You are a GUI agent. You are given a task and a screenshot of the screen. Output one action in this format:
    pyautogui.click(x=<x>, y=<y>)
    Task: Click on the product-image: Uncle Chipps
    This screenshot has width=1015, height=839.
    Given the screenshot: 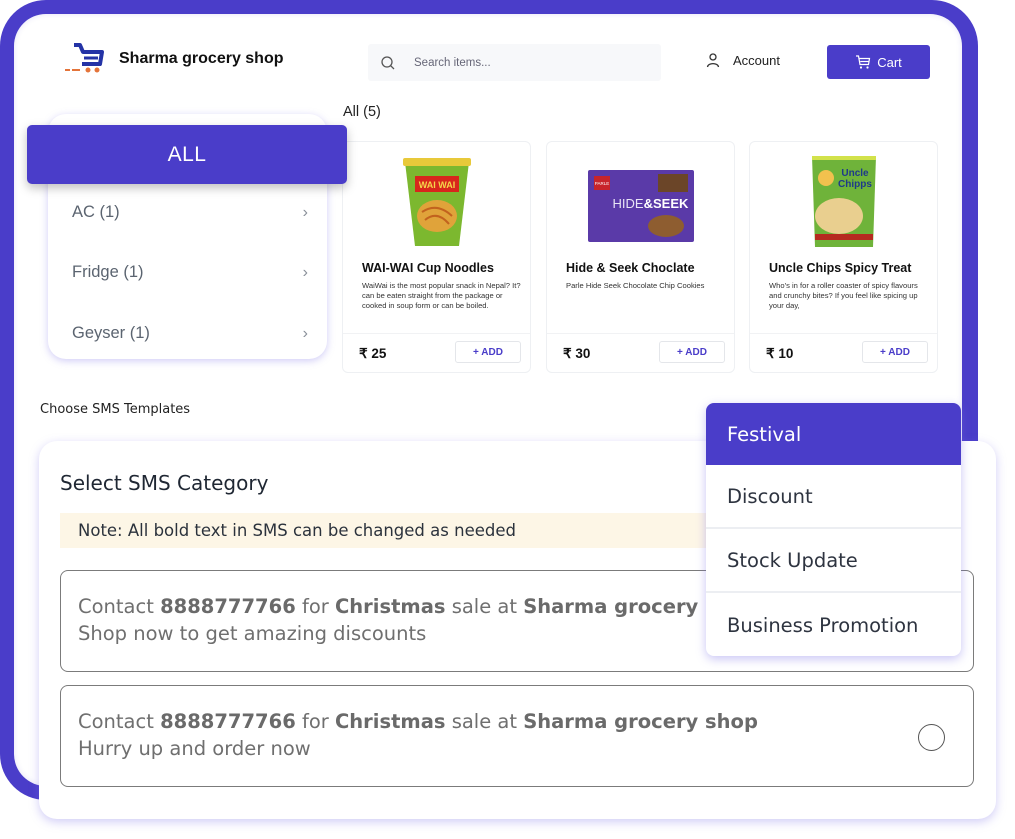 What is the action you would take?
    pyautogui.click(x=843, y=204)
    